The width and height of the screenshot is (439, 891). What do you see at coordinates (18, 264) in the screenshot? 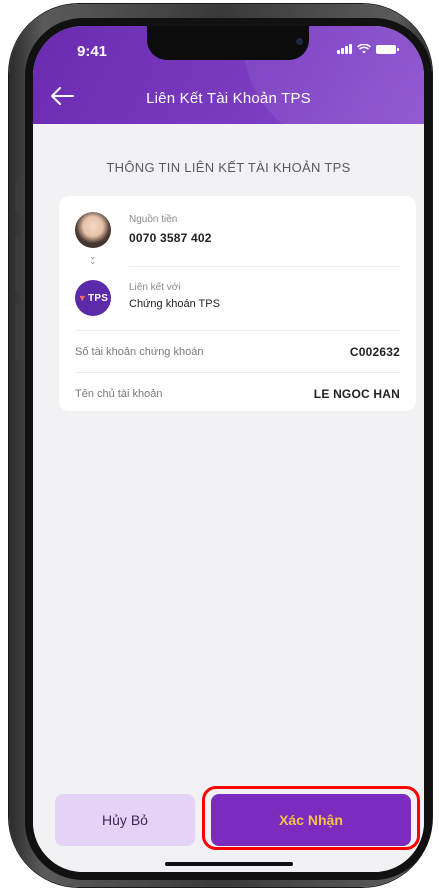
I see `volume-up-button` at bounding box center [18, 264].